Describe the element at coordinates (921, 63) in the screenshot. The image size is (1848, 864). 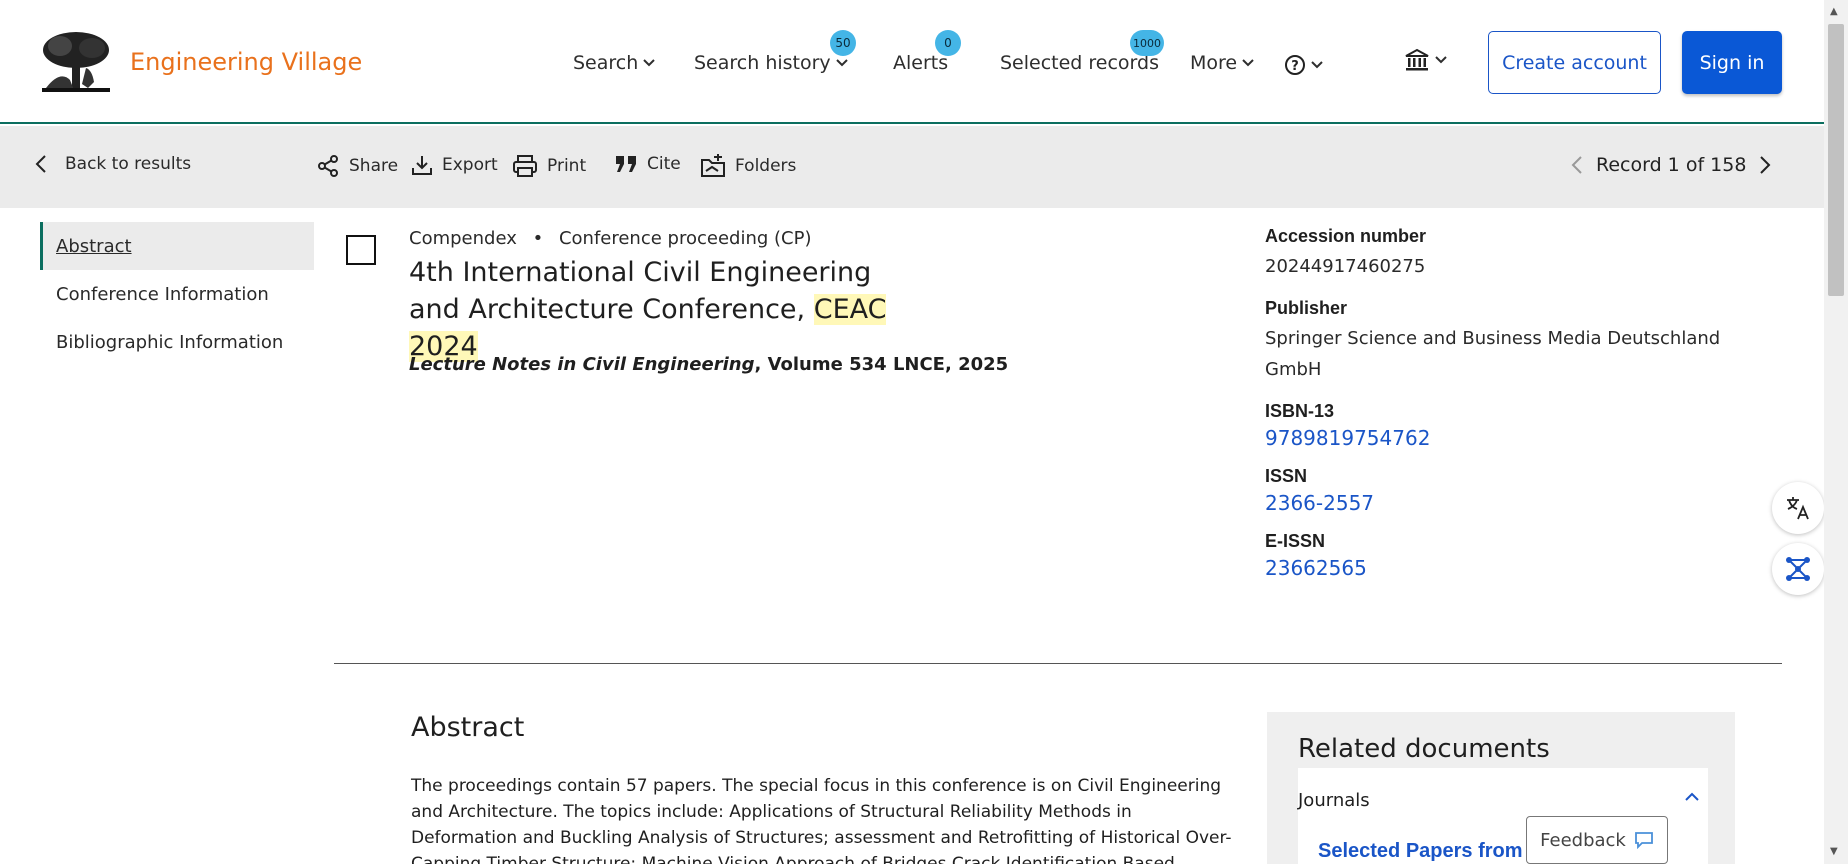
I see `nav-alerts-label: Alerts` at that location.